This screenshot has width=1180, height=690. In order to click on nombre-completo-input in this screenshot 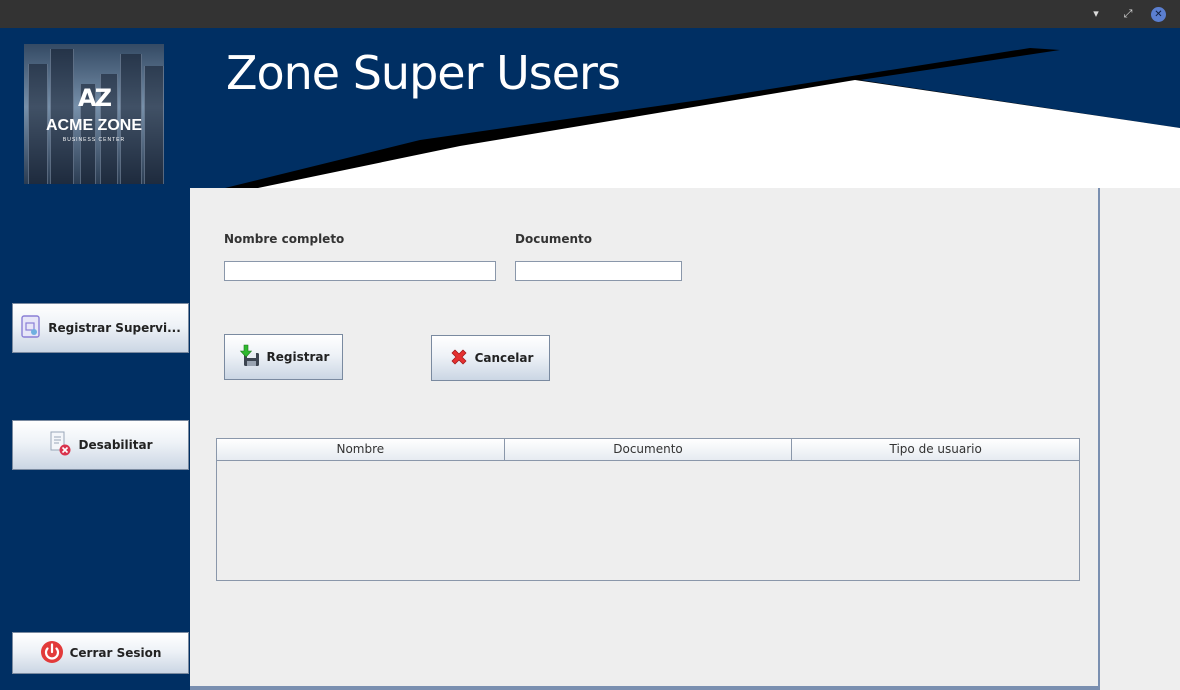, I will do `click(360, 271)`.